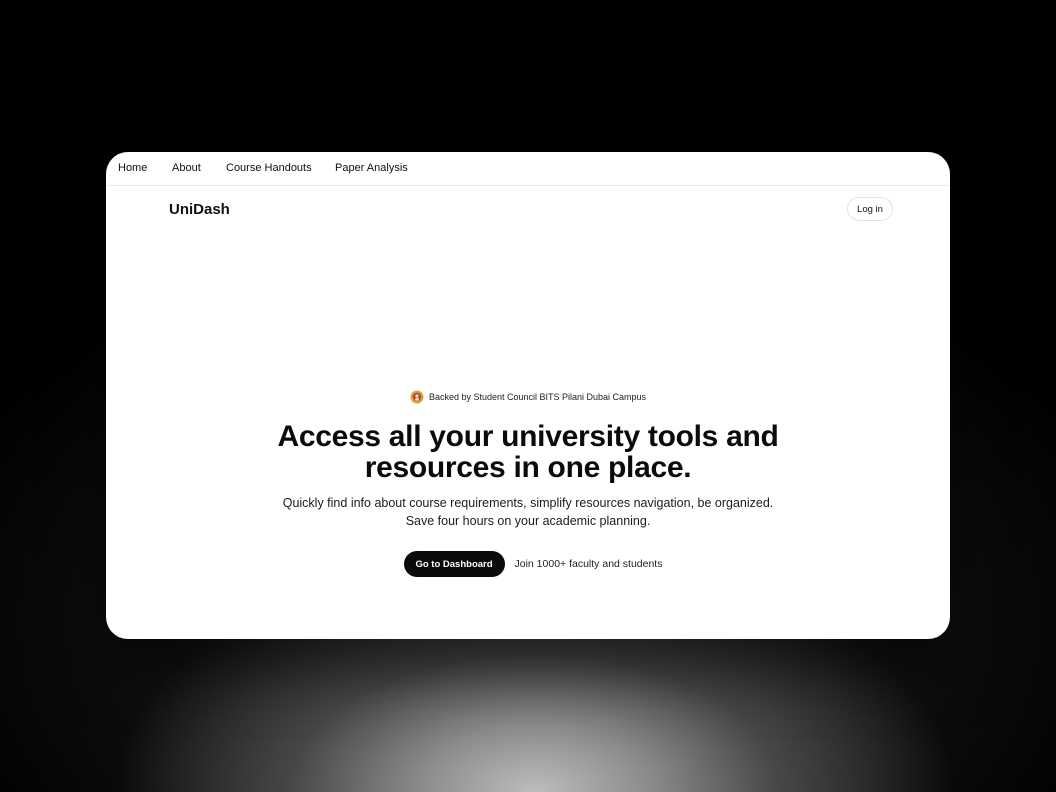  I want to click on nav-item-about: About, so click(186, 168).